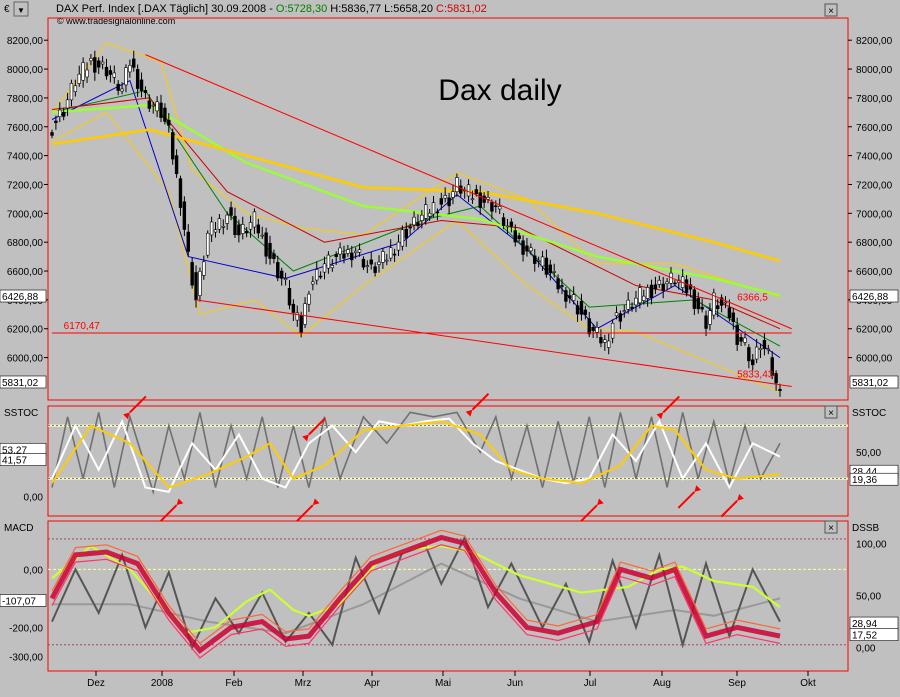 The image size is (900, 697). I want to click on high-value: H:5836,77, so click(355, 9).